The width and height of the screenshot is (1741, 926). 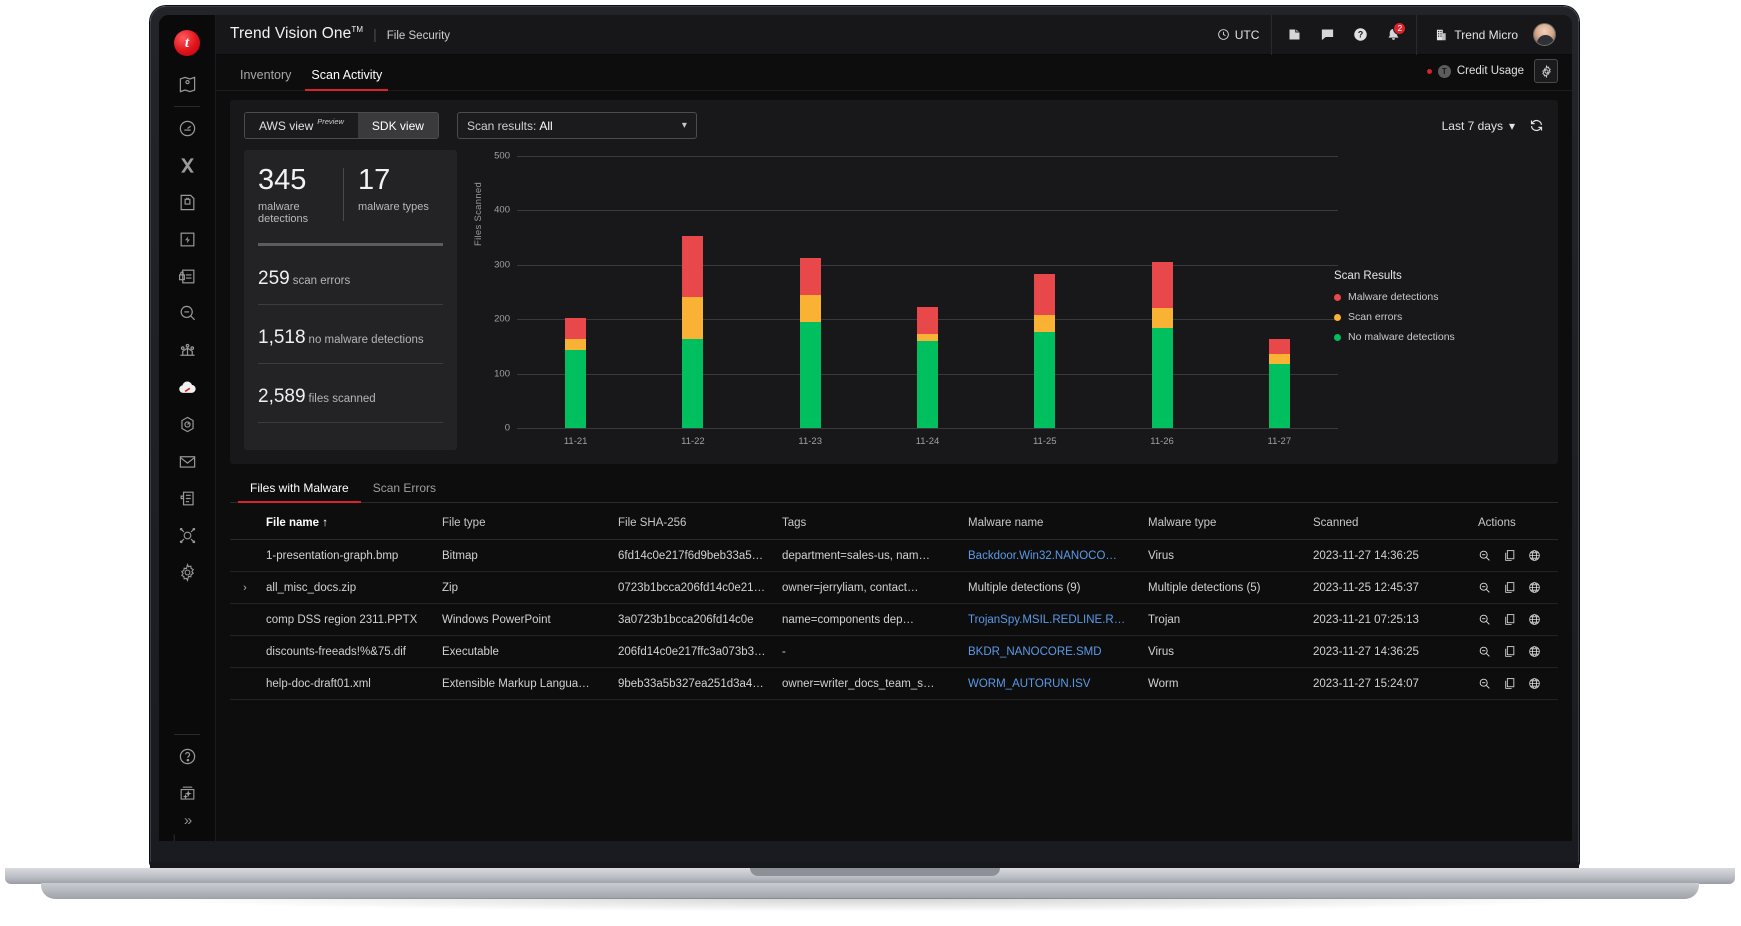 I want to click on sidebar-item-secure-access, so click(x=187, y=276).